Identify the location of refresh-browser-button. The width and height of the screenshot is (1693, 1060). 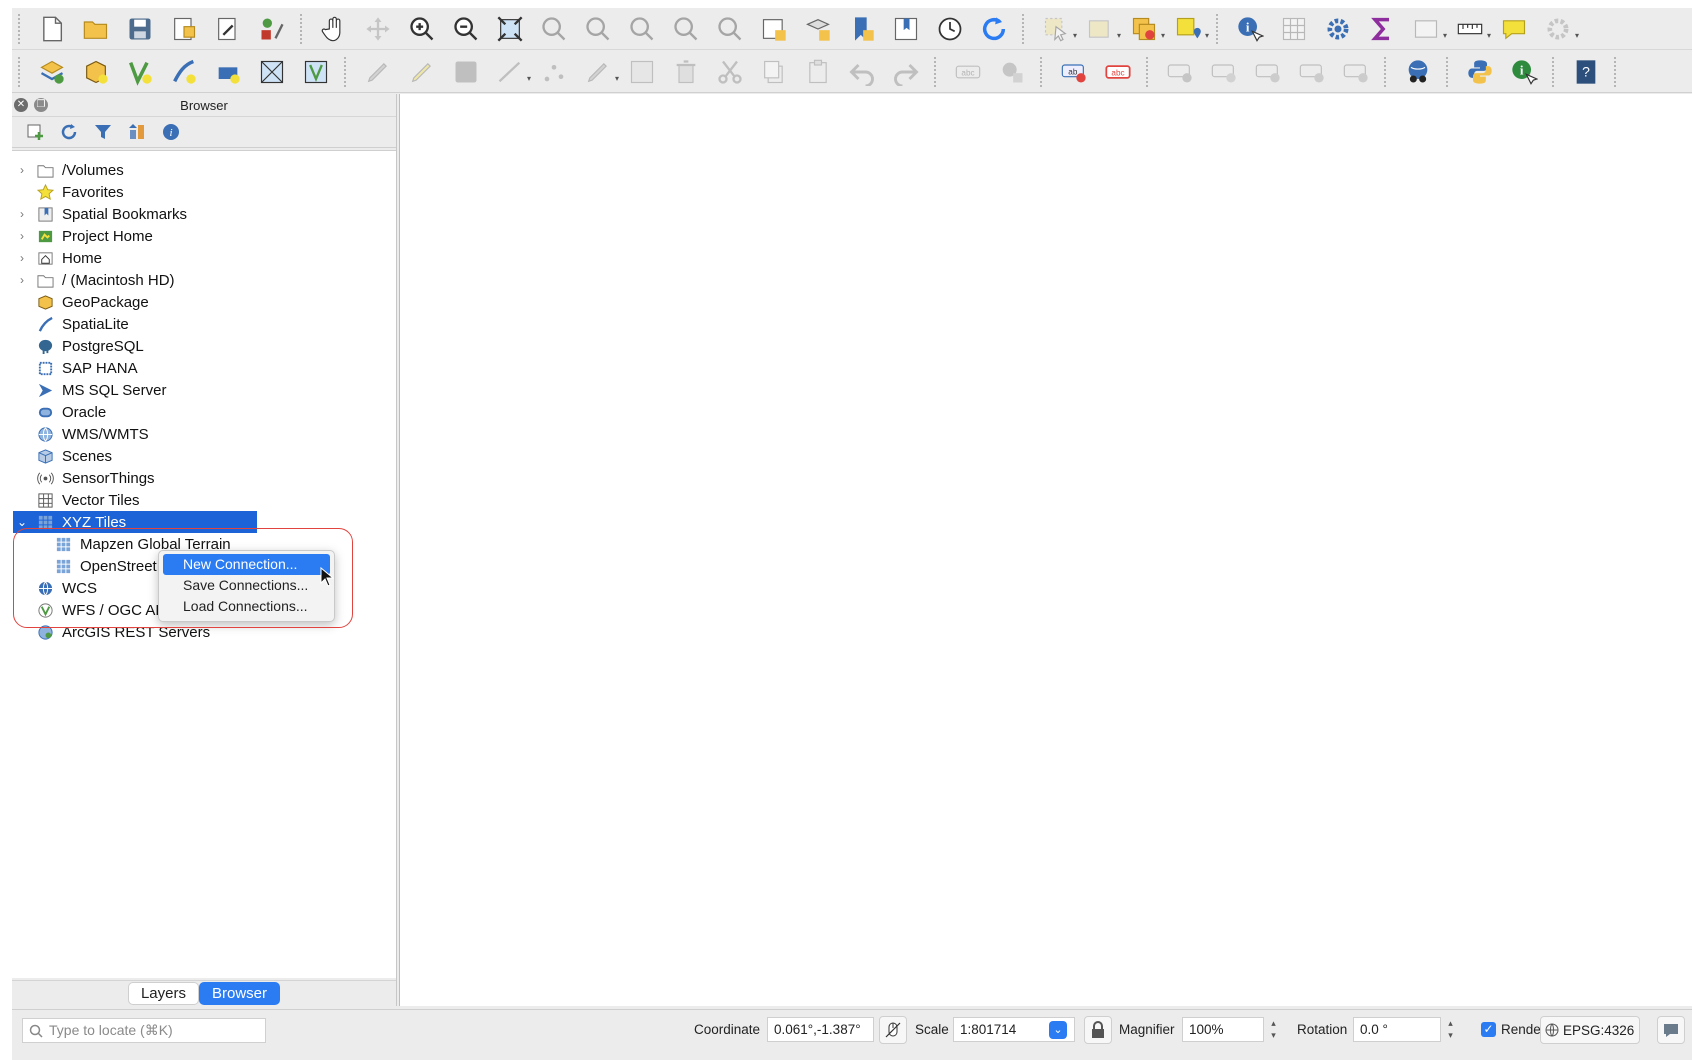
(69, 132).